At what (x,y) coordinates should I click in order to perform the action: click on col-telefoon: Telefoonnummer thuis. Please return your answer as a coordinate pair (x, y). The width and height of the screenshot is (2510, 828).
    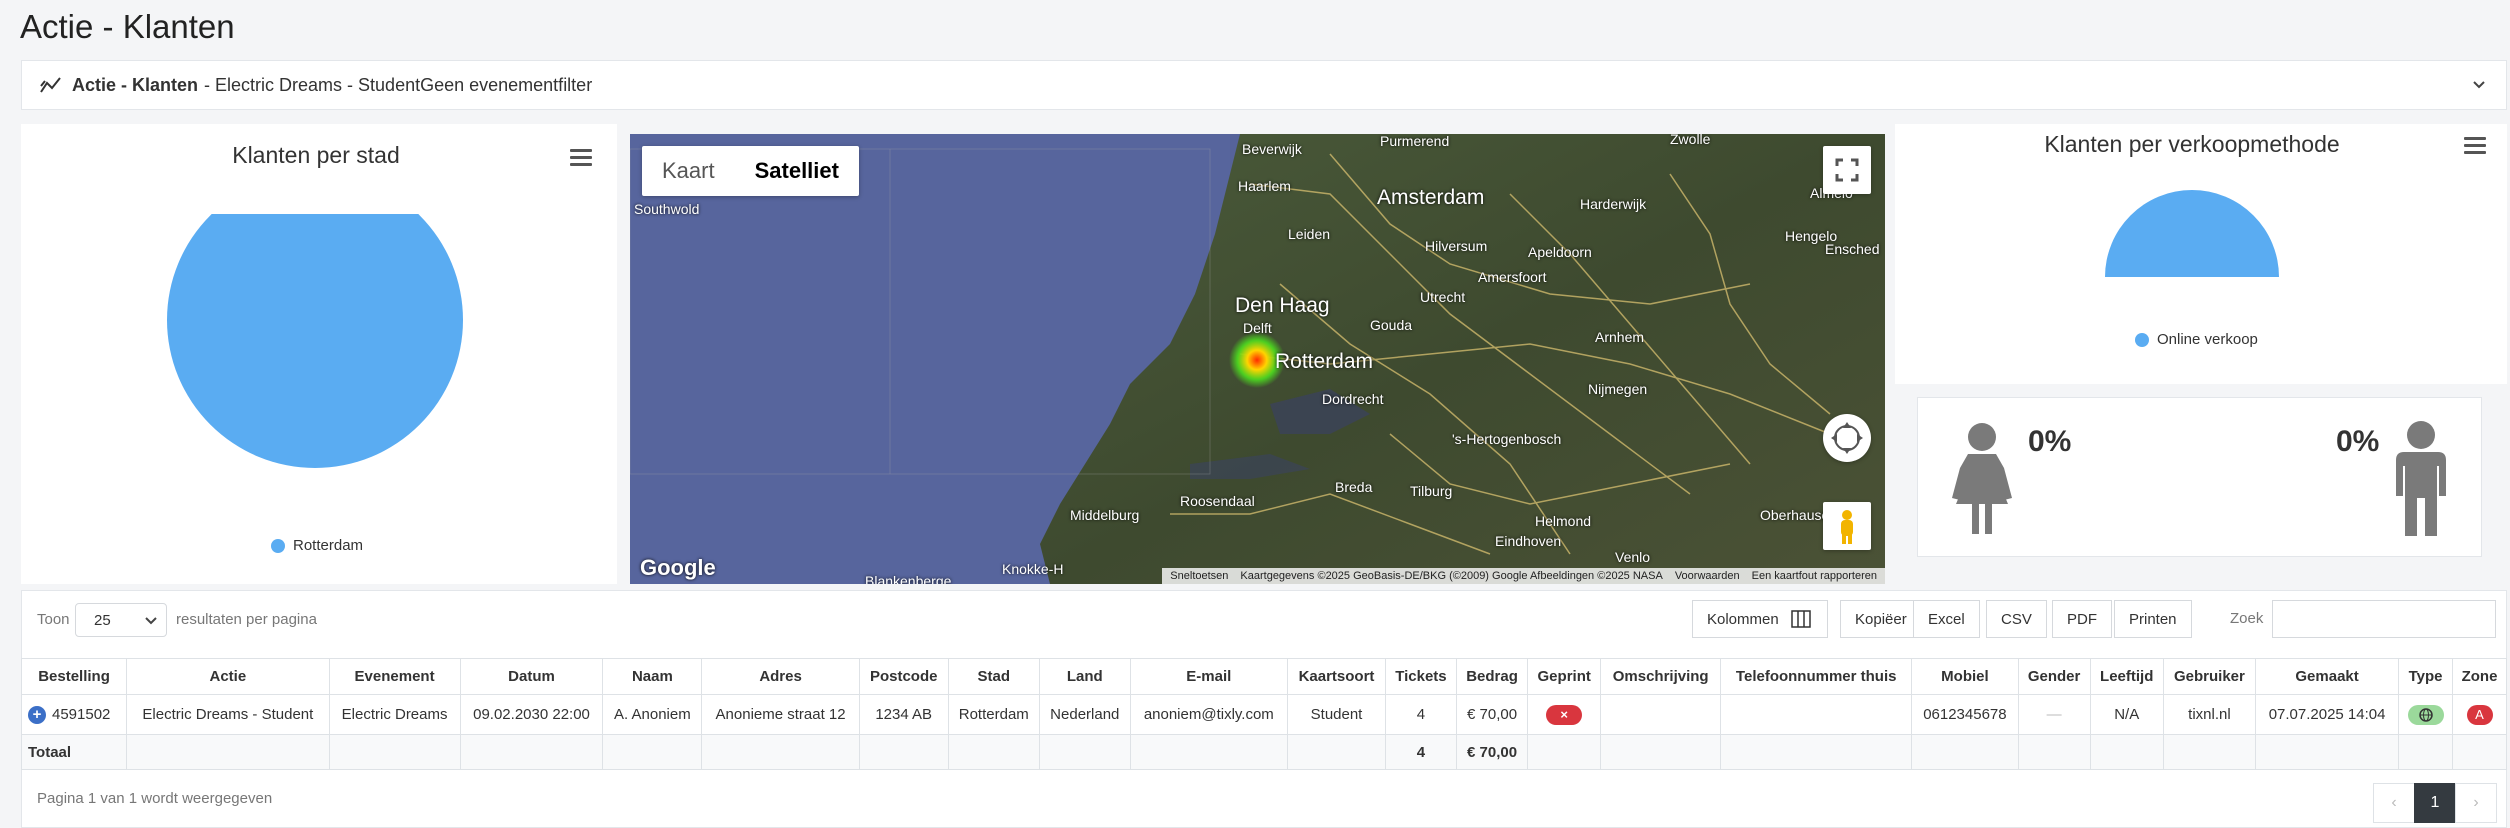
    Looking at the image, I should click on (1816, 676).